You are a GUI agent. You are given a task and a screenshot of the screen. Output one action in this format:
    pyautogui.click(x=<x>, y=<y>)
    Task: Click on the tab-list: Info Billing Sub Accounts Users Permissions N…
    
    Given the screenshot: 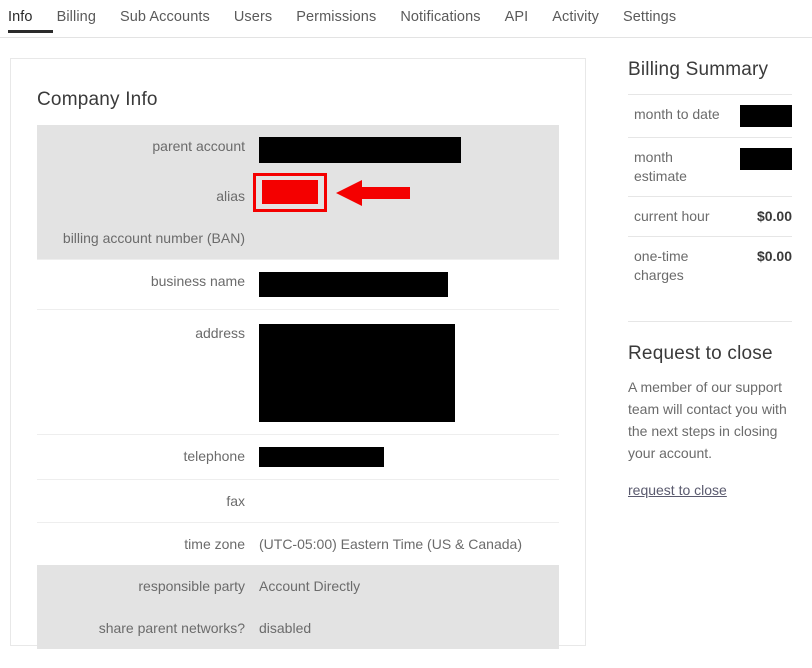 What is the action you would take?
    pyautogui.click(x=354, y=21)
    